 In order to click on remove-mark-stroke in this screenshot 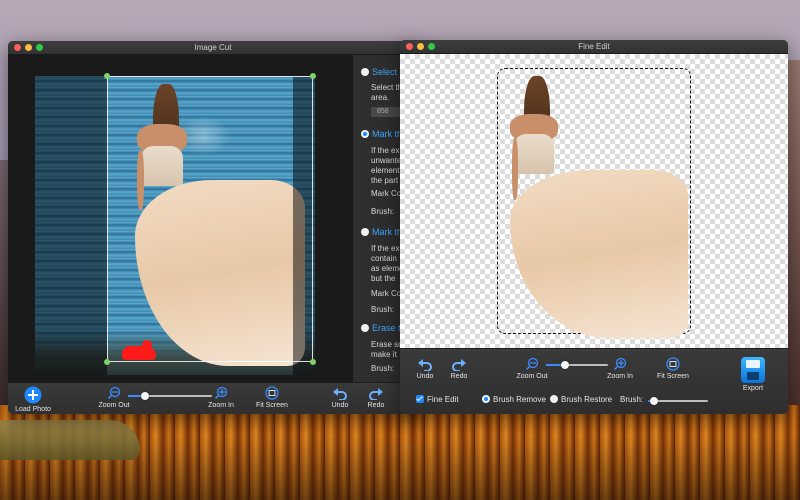, I will do `click(139, 350)`.